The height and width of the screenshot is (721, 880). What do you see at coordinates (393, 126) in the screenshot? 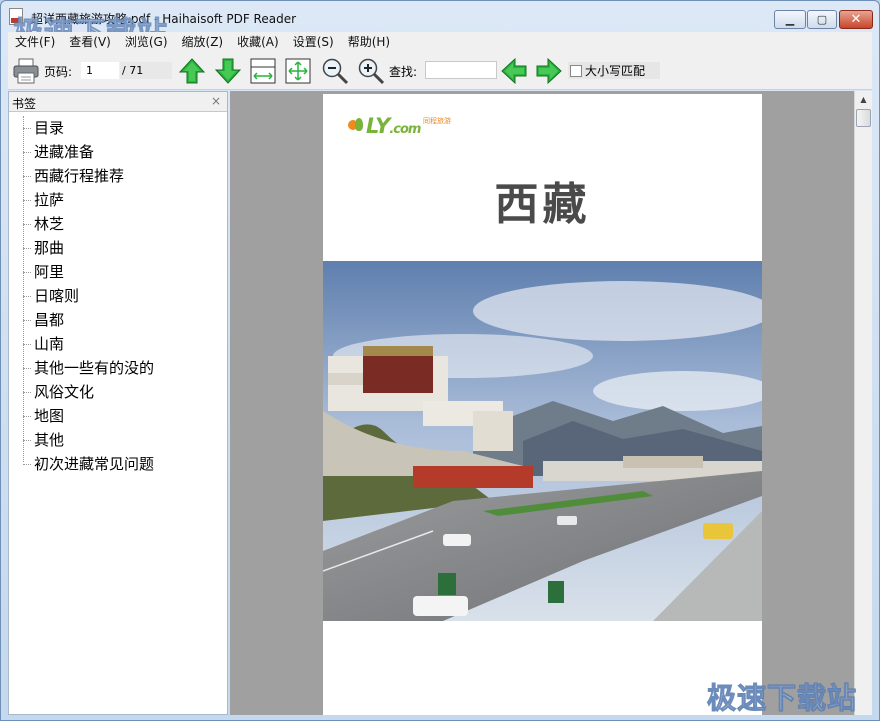
I see `ly-logo-text: LY.com` at bounding box center [393, 126].